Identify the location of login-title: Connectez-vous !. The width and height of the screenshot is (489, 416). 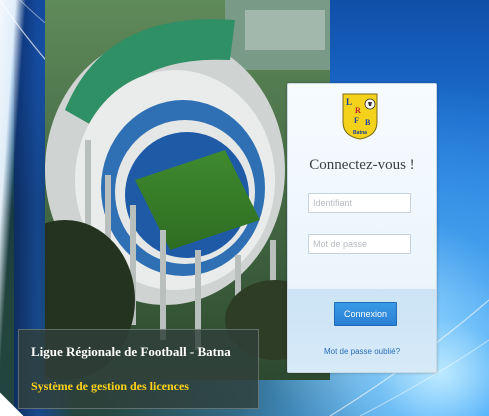
(362, 165).